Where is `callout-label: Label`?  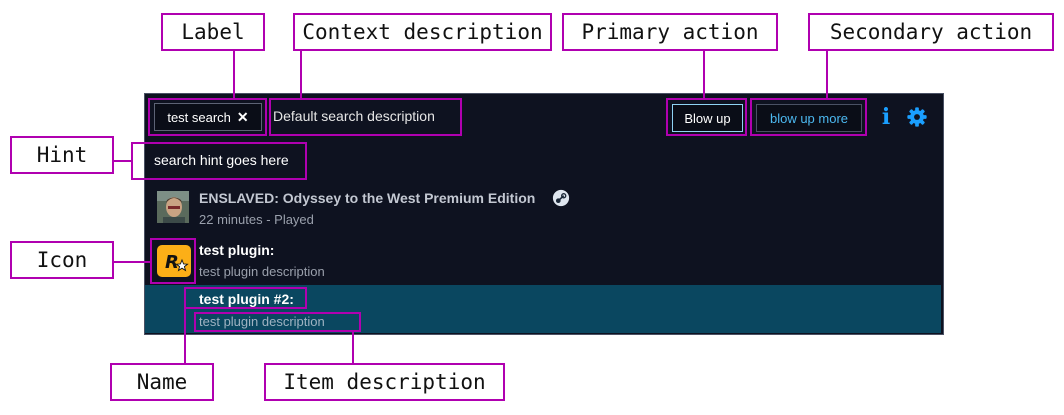 callout-label: Label is located at coordinates (213, 32).